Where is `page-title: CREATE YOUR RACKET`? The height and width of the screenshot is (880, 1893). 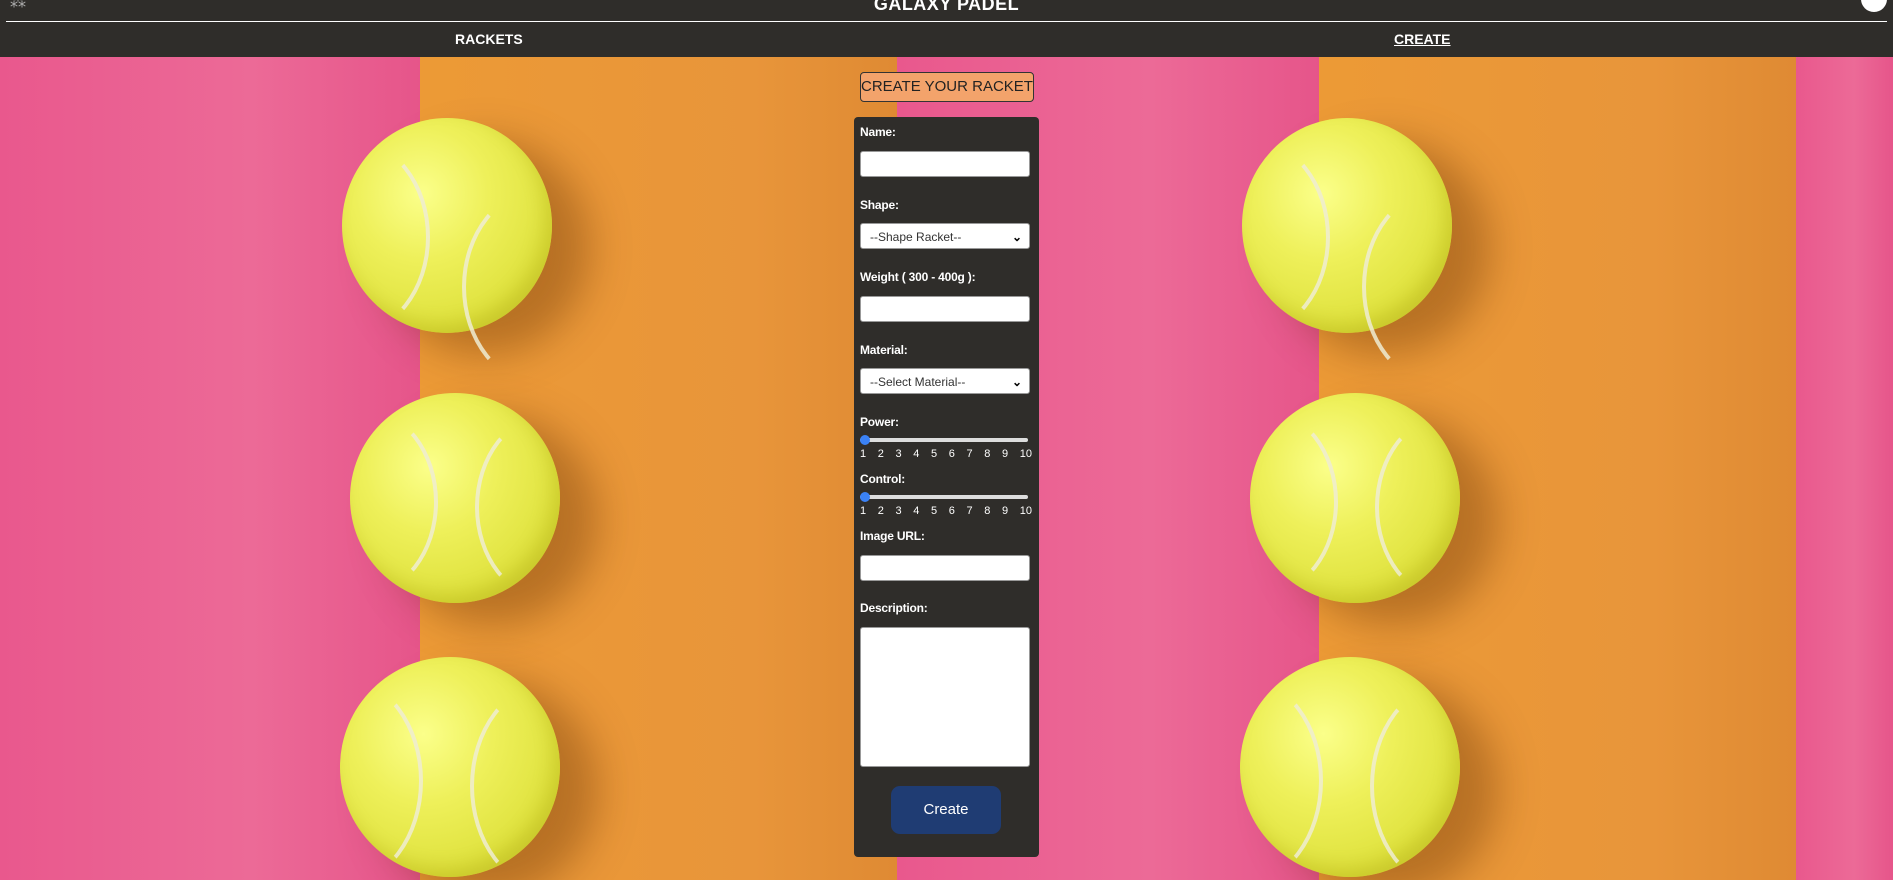 page-title: CREATE YOUR RACKET is located at coordinates (947, 87).